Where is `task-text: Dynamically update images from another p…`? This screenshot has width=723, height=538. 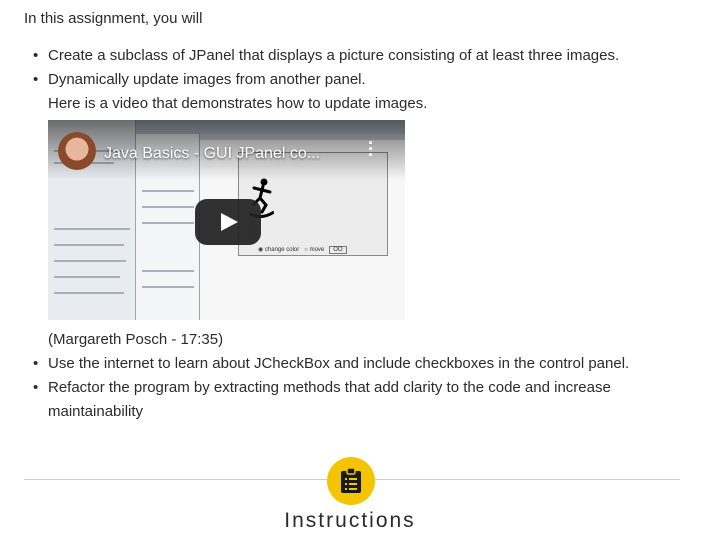
task-text: Dynamically update images from another p… is located at coordinates (207, 79).